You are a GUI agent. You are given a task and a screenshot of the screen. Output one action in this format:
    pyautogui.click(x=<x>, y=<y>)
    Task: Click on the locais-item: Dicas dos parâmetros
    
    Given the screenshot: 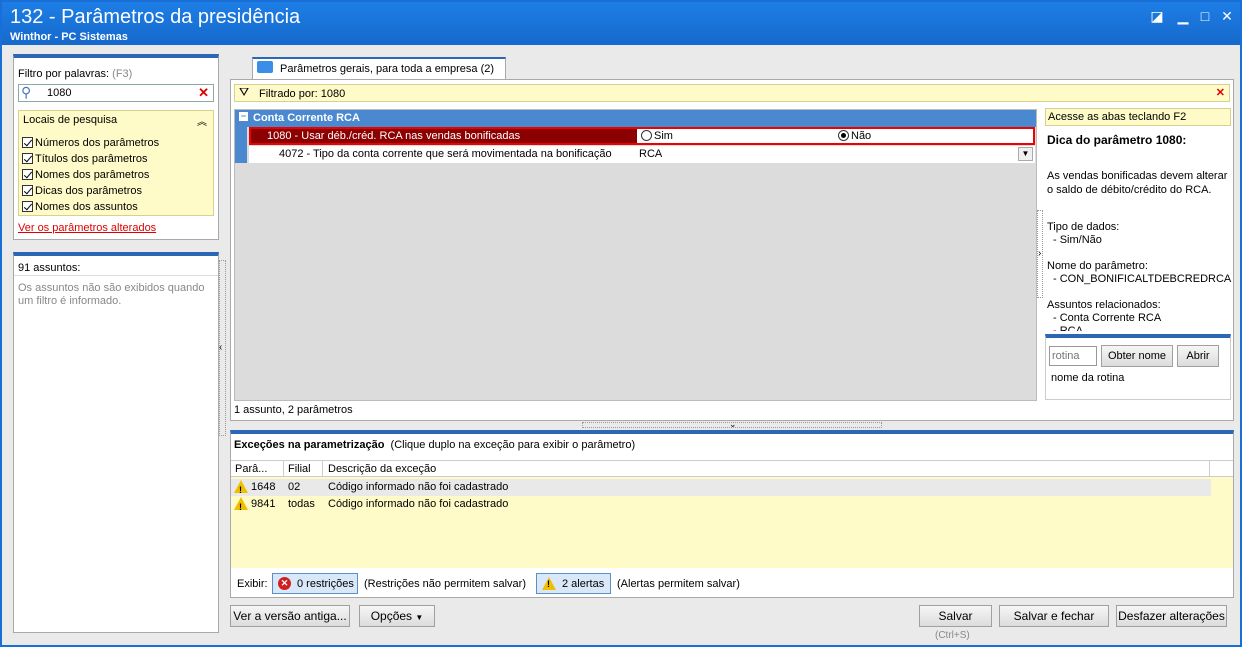 What is the action you would take?
    pyautogui.click(x=90, y=191)
    